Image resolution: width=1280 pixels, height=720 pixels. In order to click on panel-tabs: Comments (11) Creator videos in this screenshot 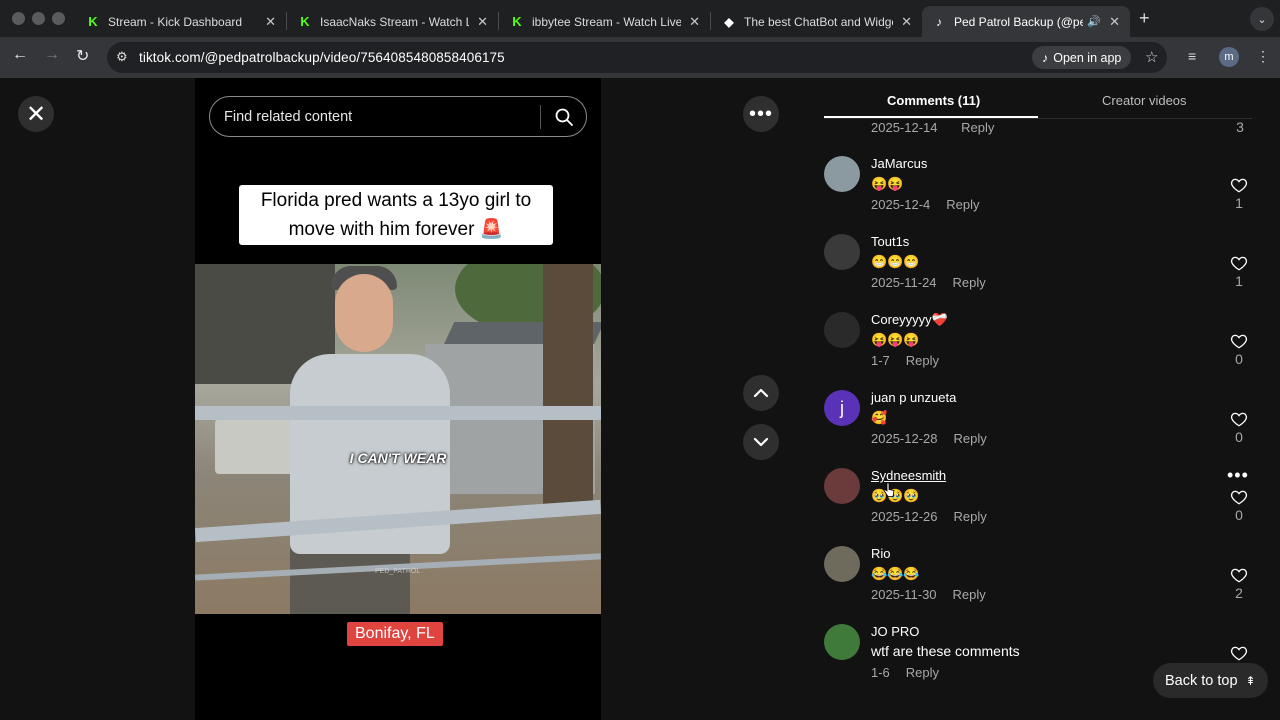, I will do `click(1038, 98)`.